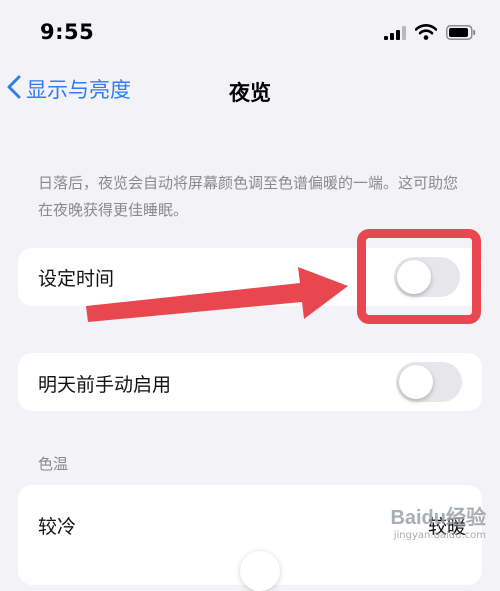 This screenshot has width=500, height=591. I want to click on watermark-logo: Baidu经验, so click(438, 518).